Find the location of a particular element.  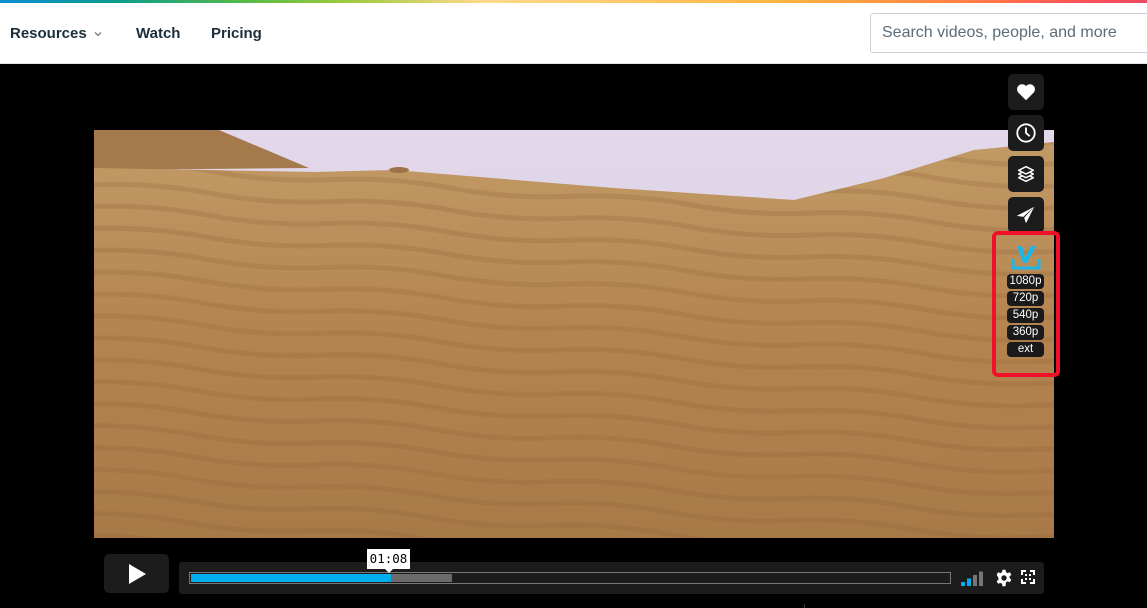

play-button is located at coordinates (136, 573).